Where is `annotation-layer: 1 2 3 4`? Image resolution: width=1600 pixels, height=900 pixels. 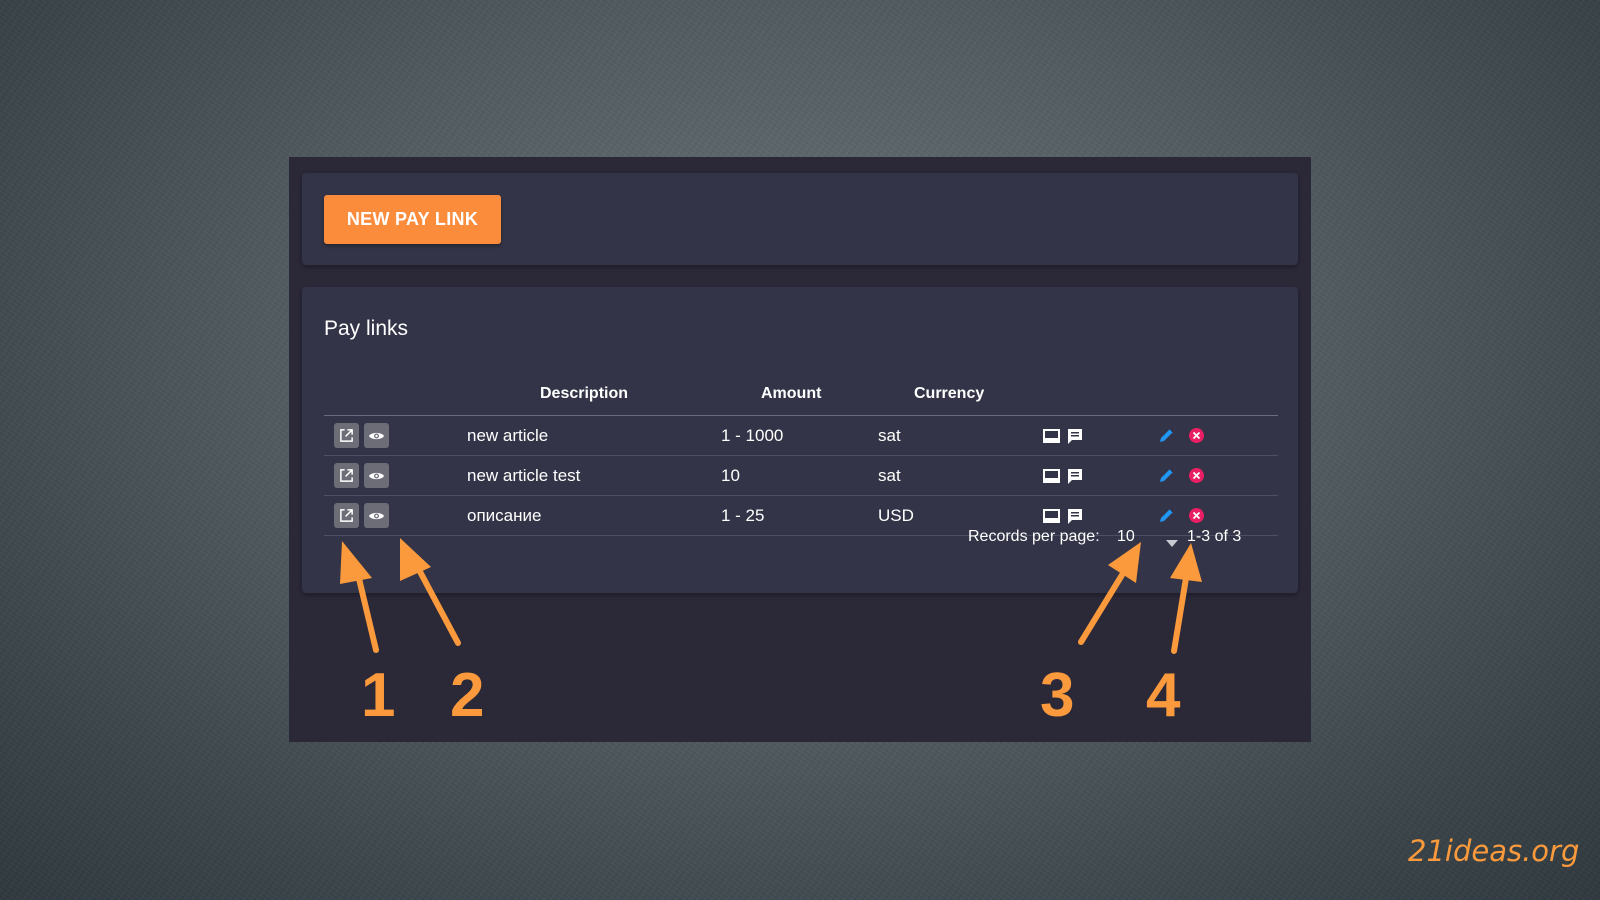 annotation-layer: 1 2 3 4 is located at coordinates (771, 634).